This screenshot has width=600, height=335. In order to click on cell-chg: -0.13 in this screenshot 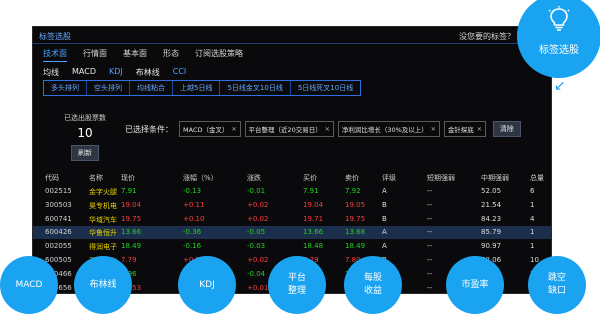, I will do `click(192, 191)`.